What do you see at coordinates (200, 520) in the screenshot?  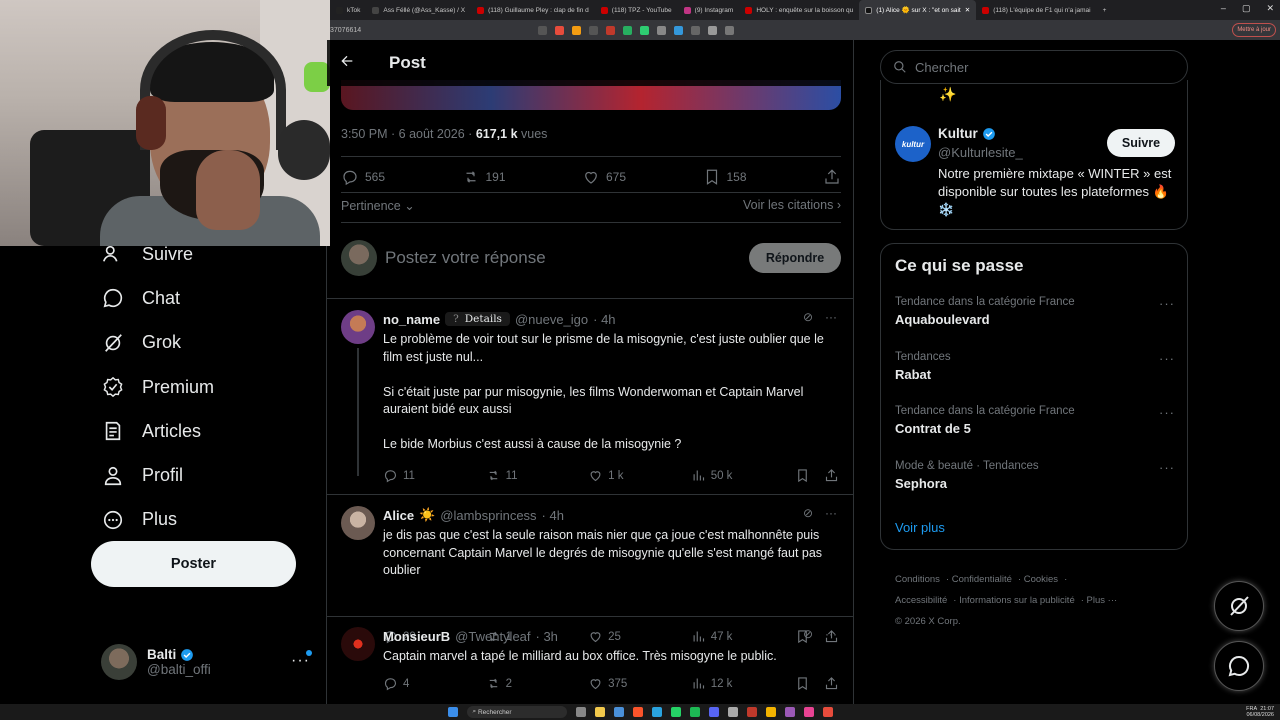 I see `sidebar-item-more: Plus` at bounding box center [200, 520].